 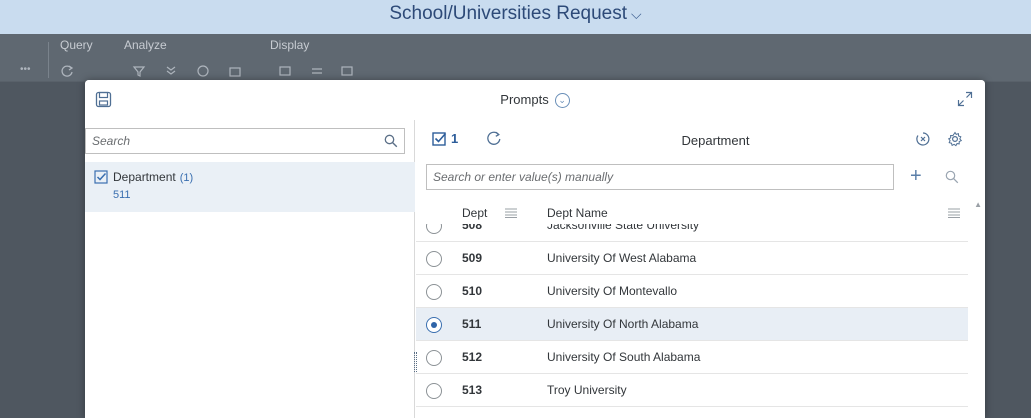 What do you see at coordinates (472, 357) in the screenshot?
I see `row-dept-code: 512` at bounding box center [472, 357].